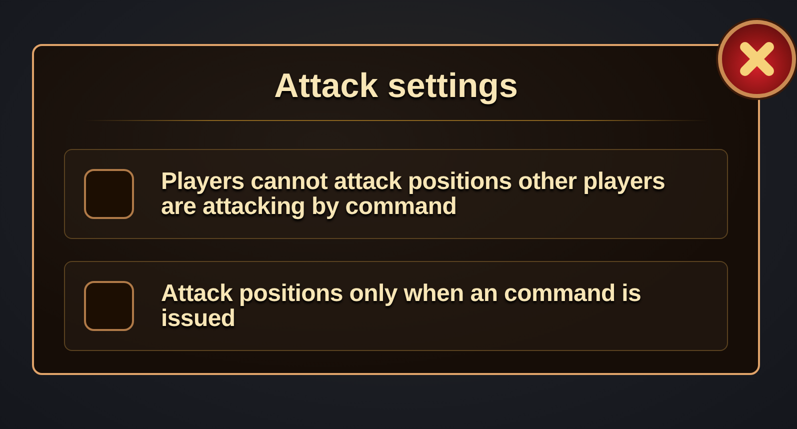 Image resolution: width=797 pixels, height=429 pixels. I want to click on dialog-title: Attack settings, so click(396, 86).